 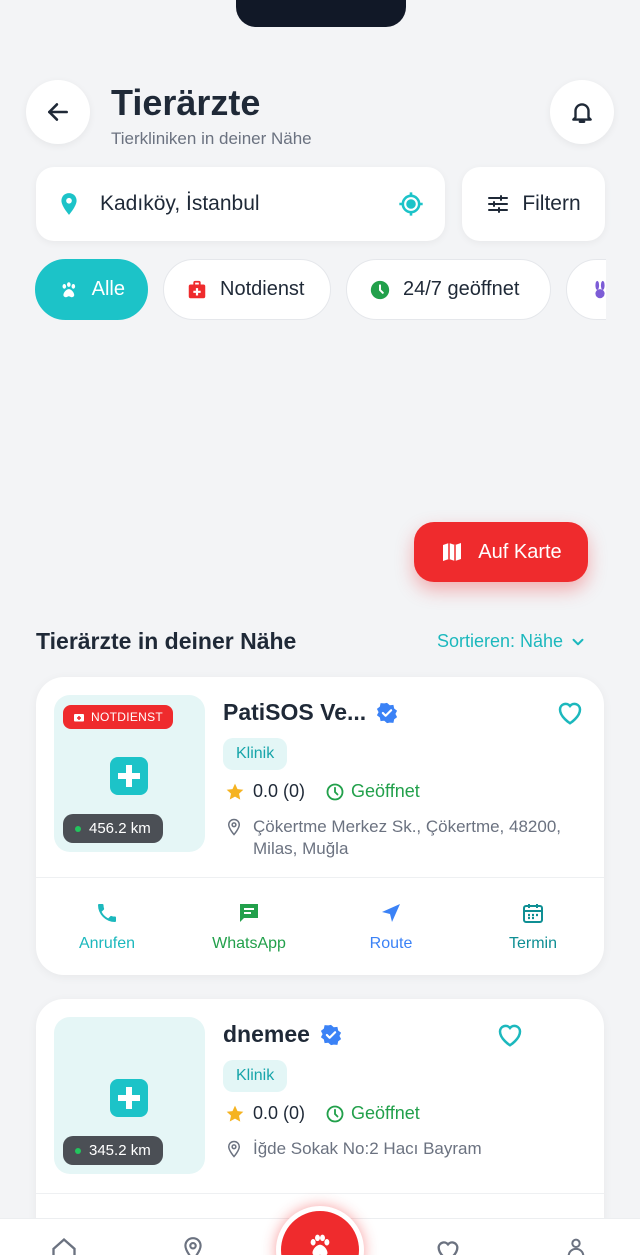 I want to click on clinic-thumbnail: 345.2 km, so click(x=129, y=1095).